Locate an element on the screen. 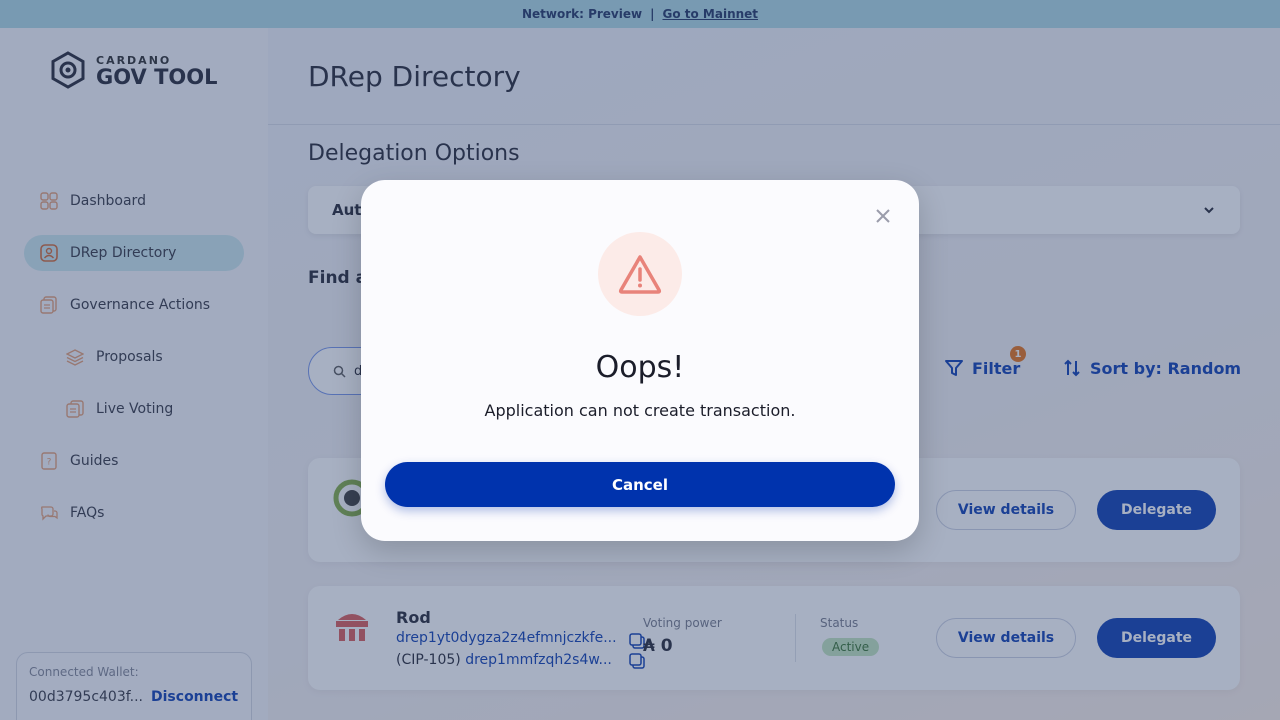  cancel-button: Cancel is located at coordinates (640, 484).